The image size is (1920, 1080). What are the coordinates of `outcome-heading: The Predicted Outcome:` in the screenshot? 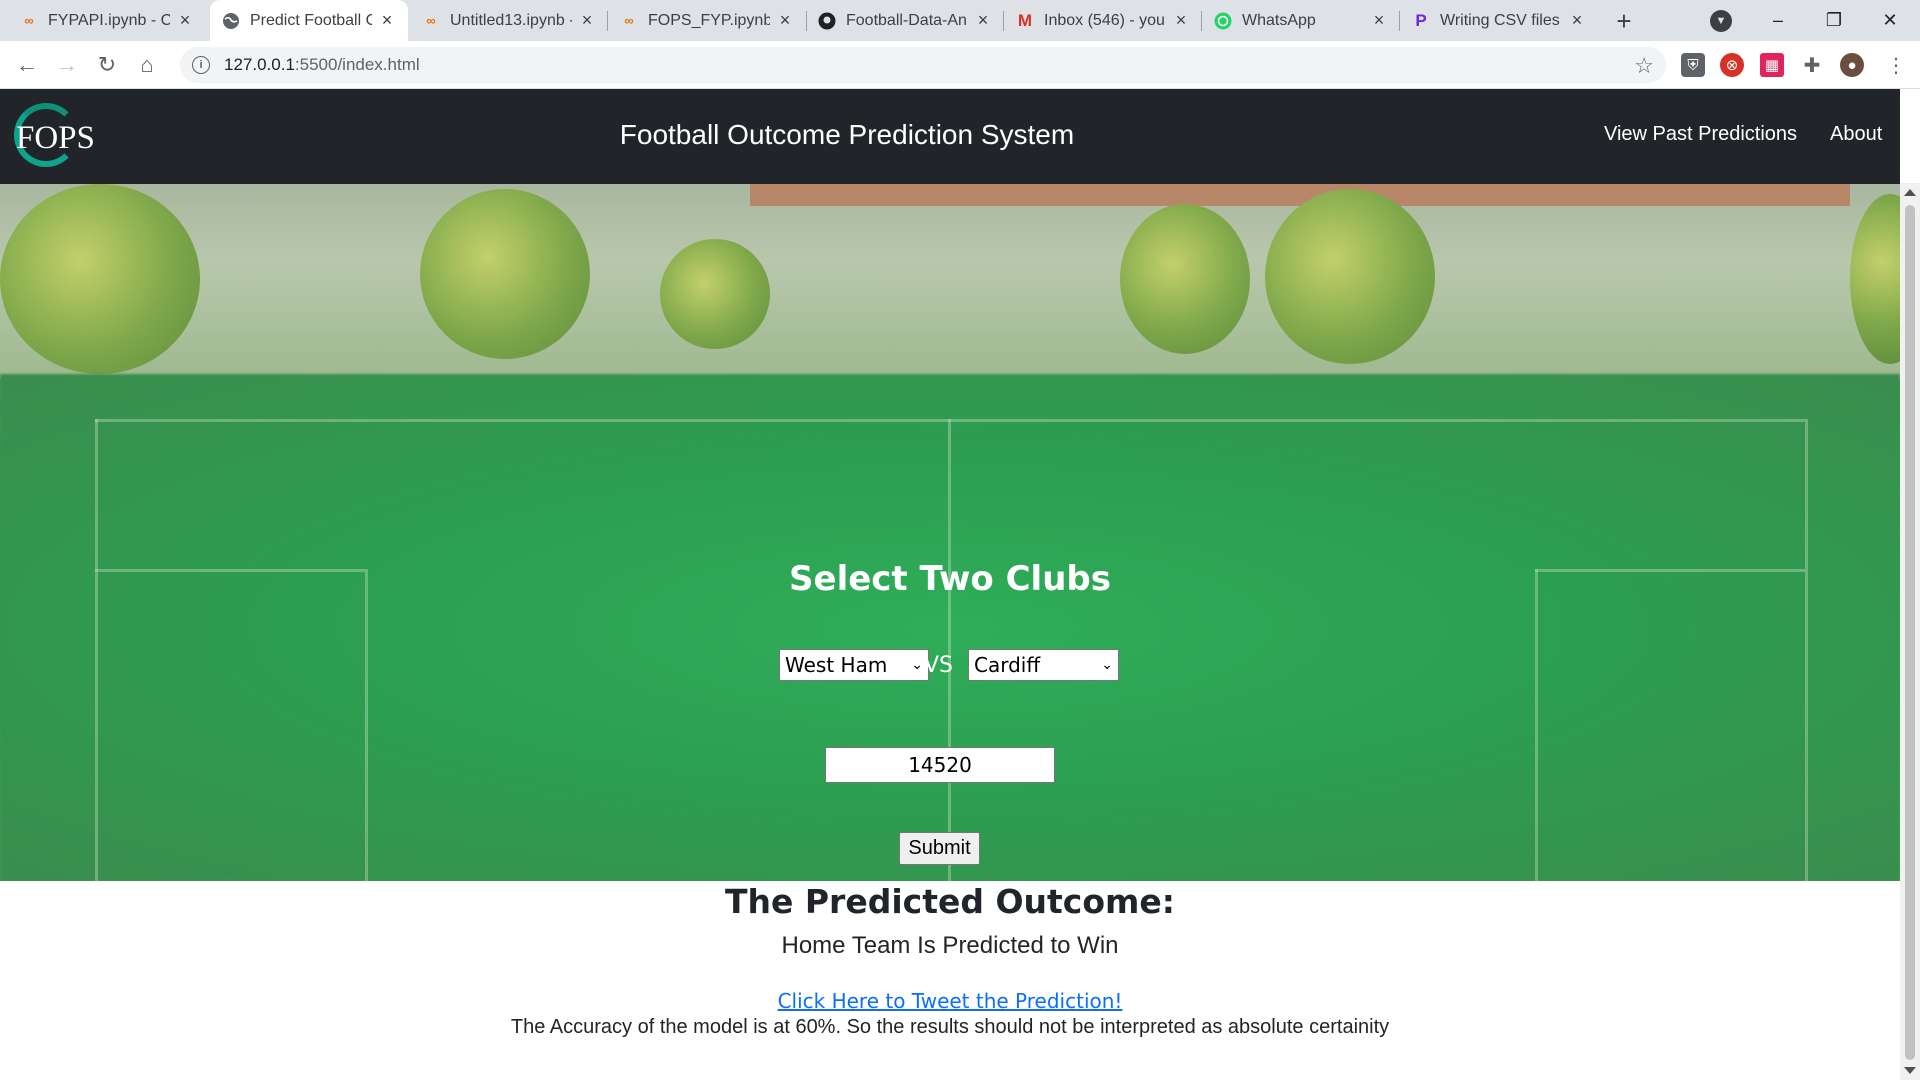 It's located at (950, 901).